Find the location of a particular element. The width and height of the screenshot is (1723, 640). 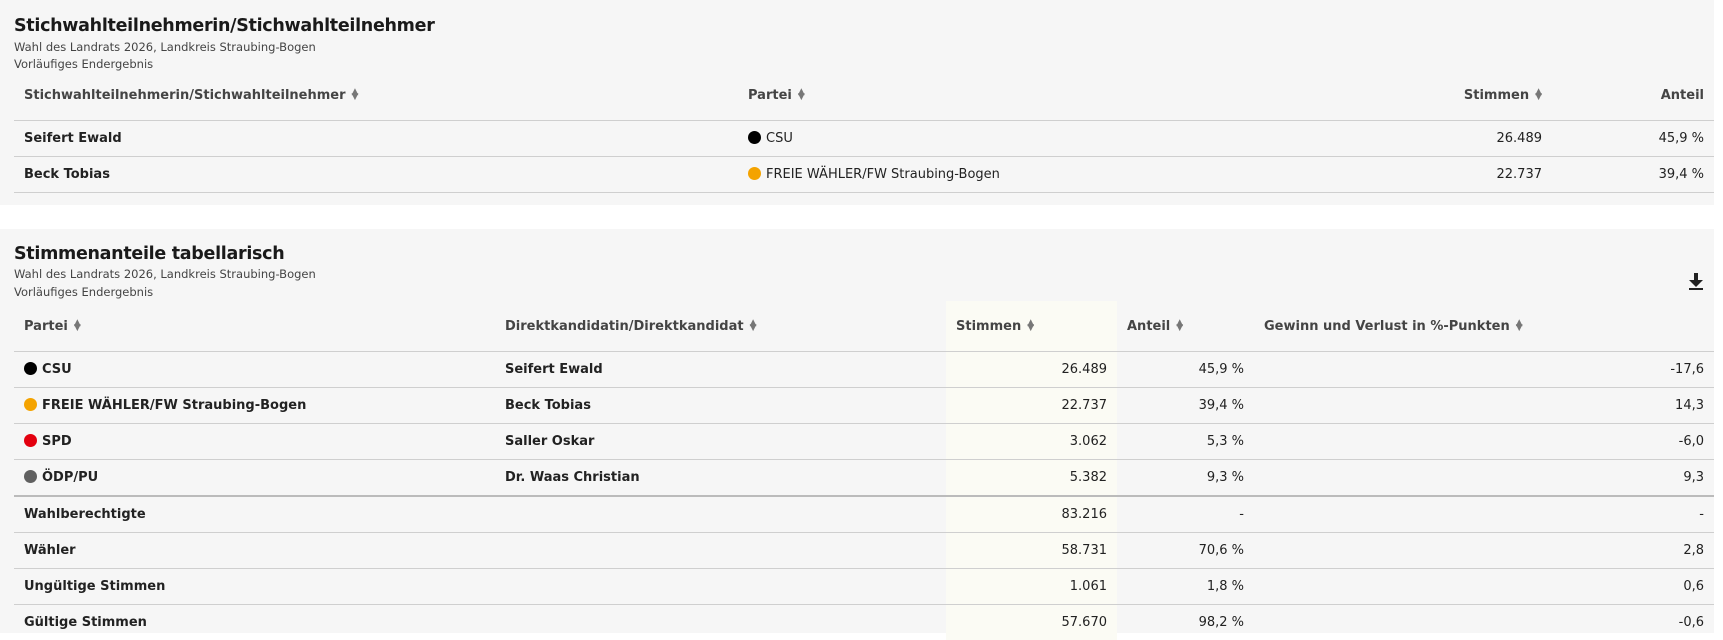

candidate-name: Dr. Waas Christian is located at coordinates (720, 478).